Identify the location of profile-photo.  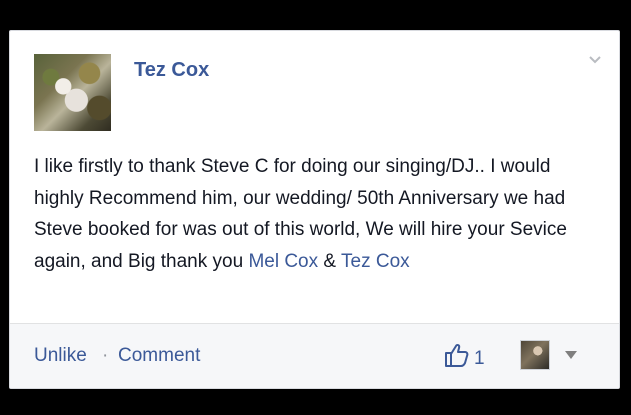
(72, 92).